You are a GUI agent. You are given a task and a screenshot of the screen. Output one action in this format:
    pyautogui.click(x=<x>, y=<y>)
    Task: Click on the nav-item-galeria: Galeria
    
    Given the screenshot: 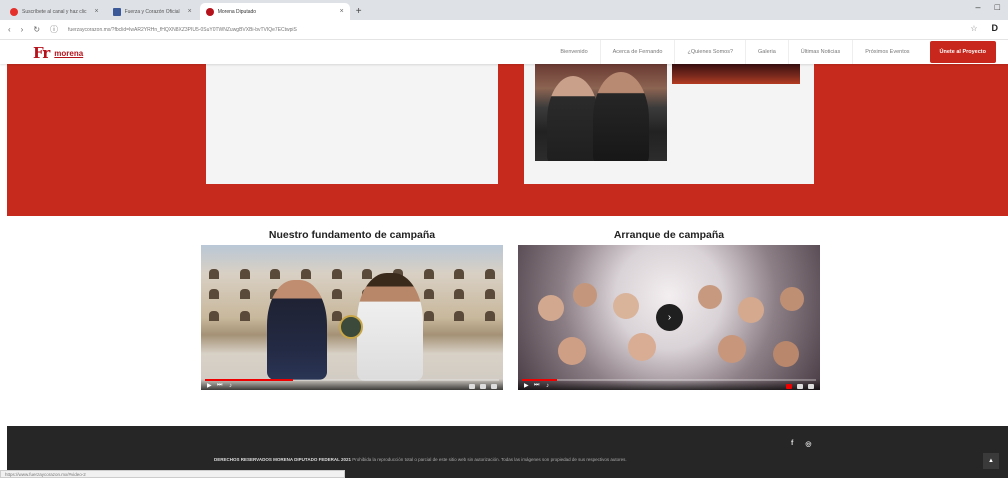 What is the action you would take?
    pyautogui.click(x=766, y=52)
    